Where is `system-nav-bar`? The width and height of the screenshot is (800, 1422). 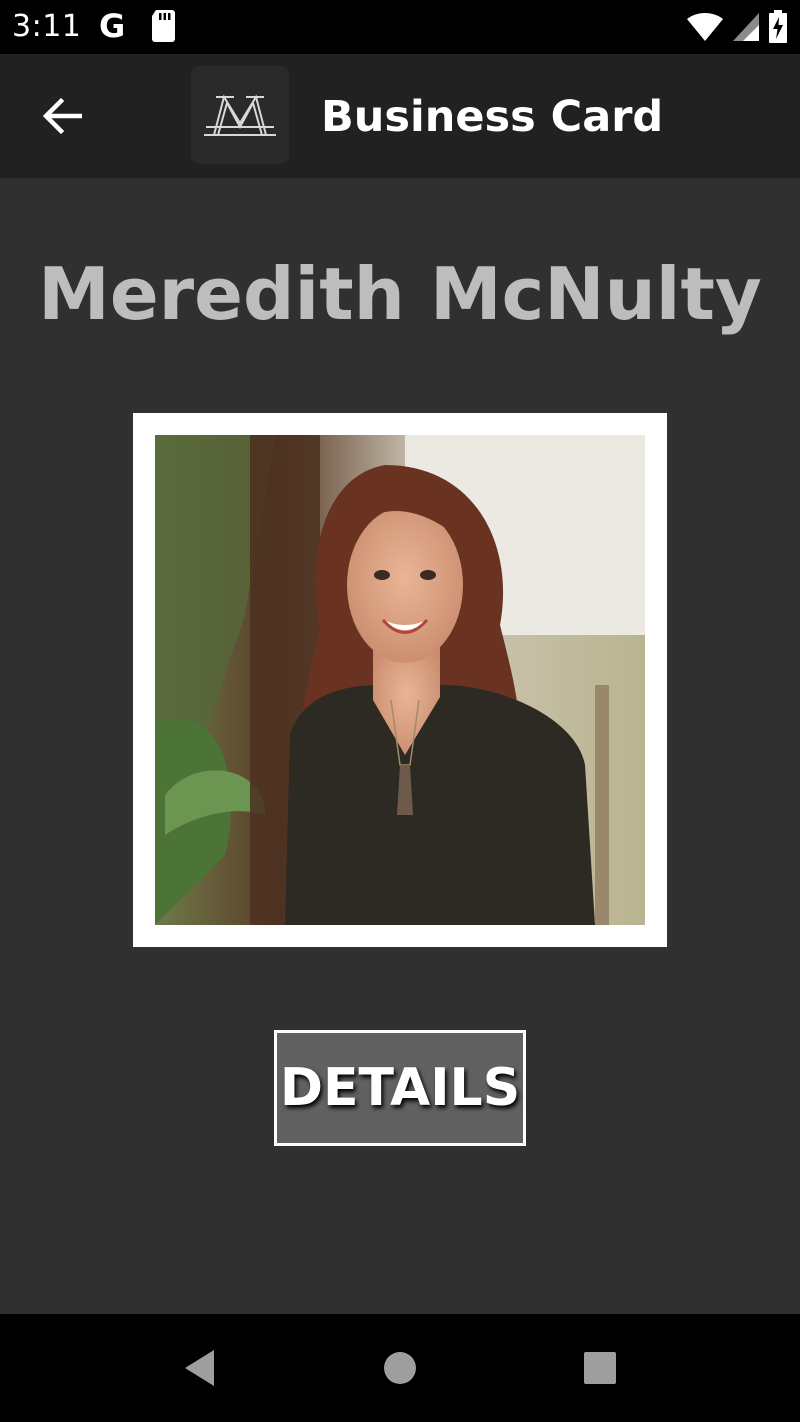 system-nav-bar is located at coordinates (400, 1368).